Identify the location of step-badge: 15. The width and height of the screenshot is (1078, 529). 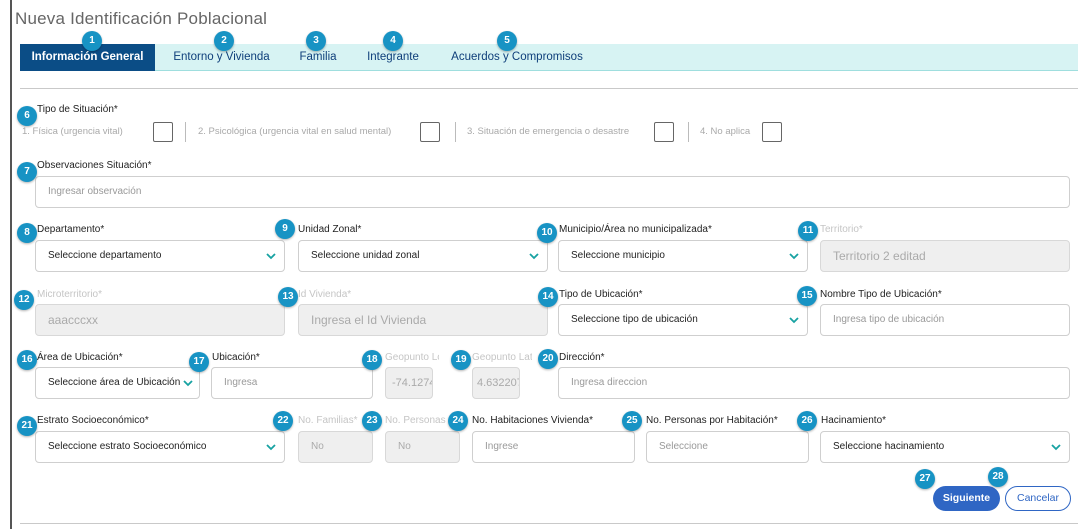
(807, 296).